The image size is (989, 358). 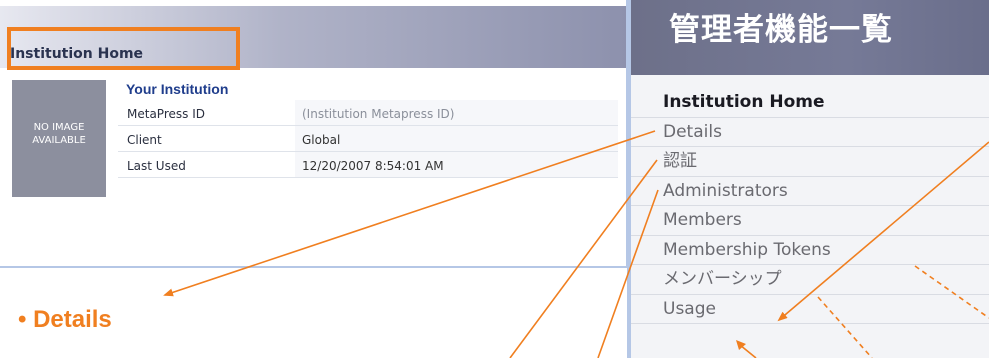 What do you see at coordinates (59, 133) in the screenshot?
I see `no-image-label: NO IMAGE AVAILABLE` at bounding box center [59, 133].